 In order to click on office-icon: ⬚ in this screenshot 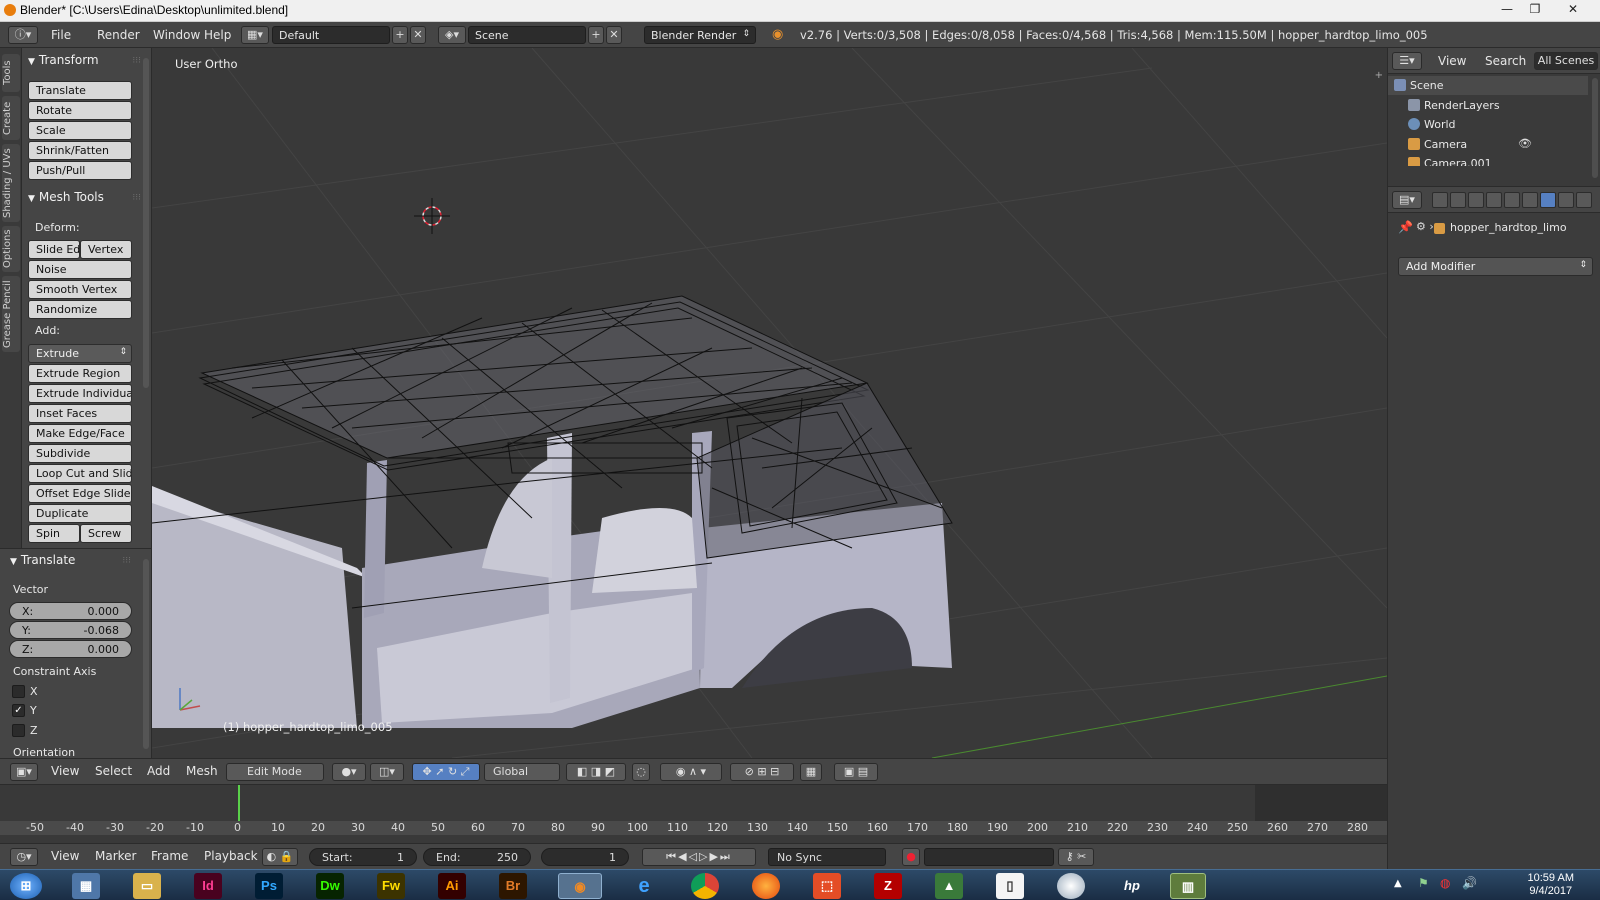, I will do `click(827, 886)`.